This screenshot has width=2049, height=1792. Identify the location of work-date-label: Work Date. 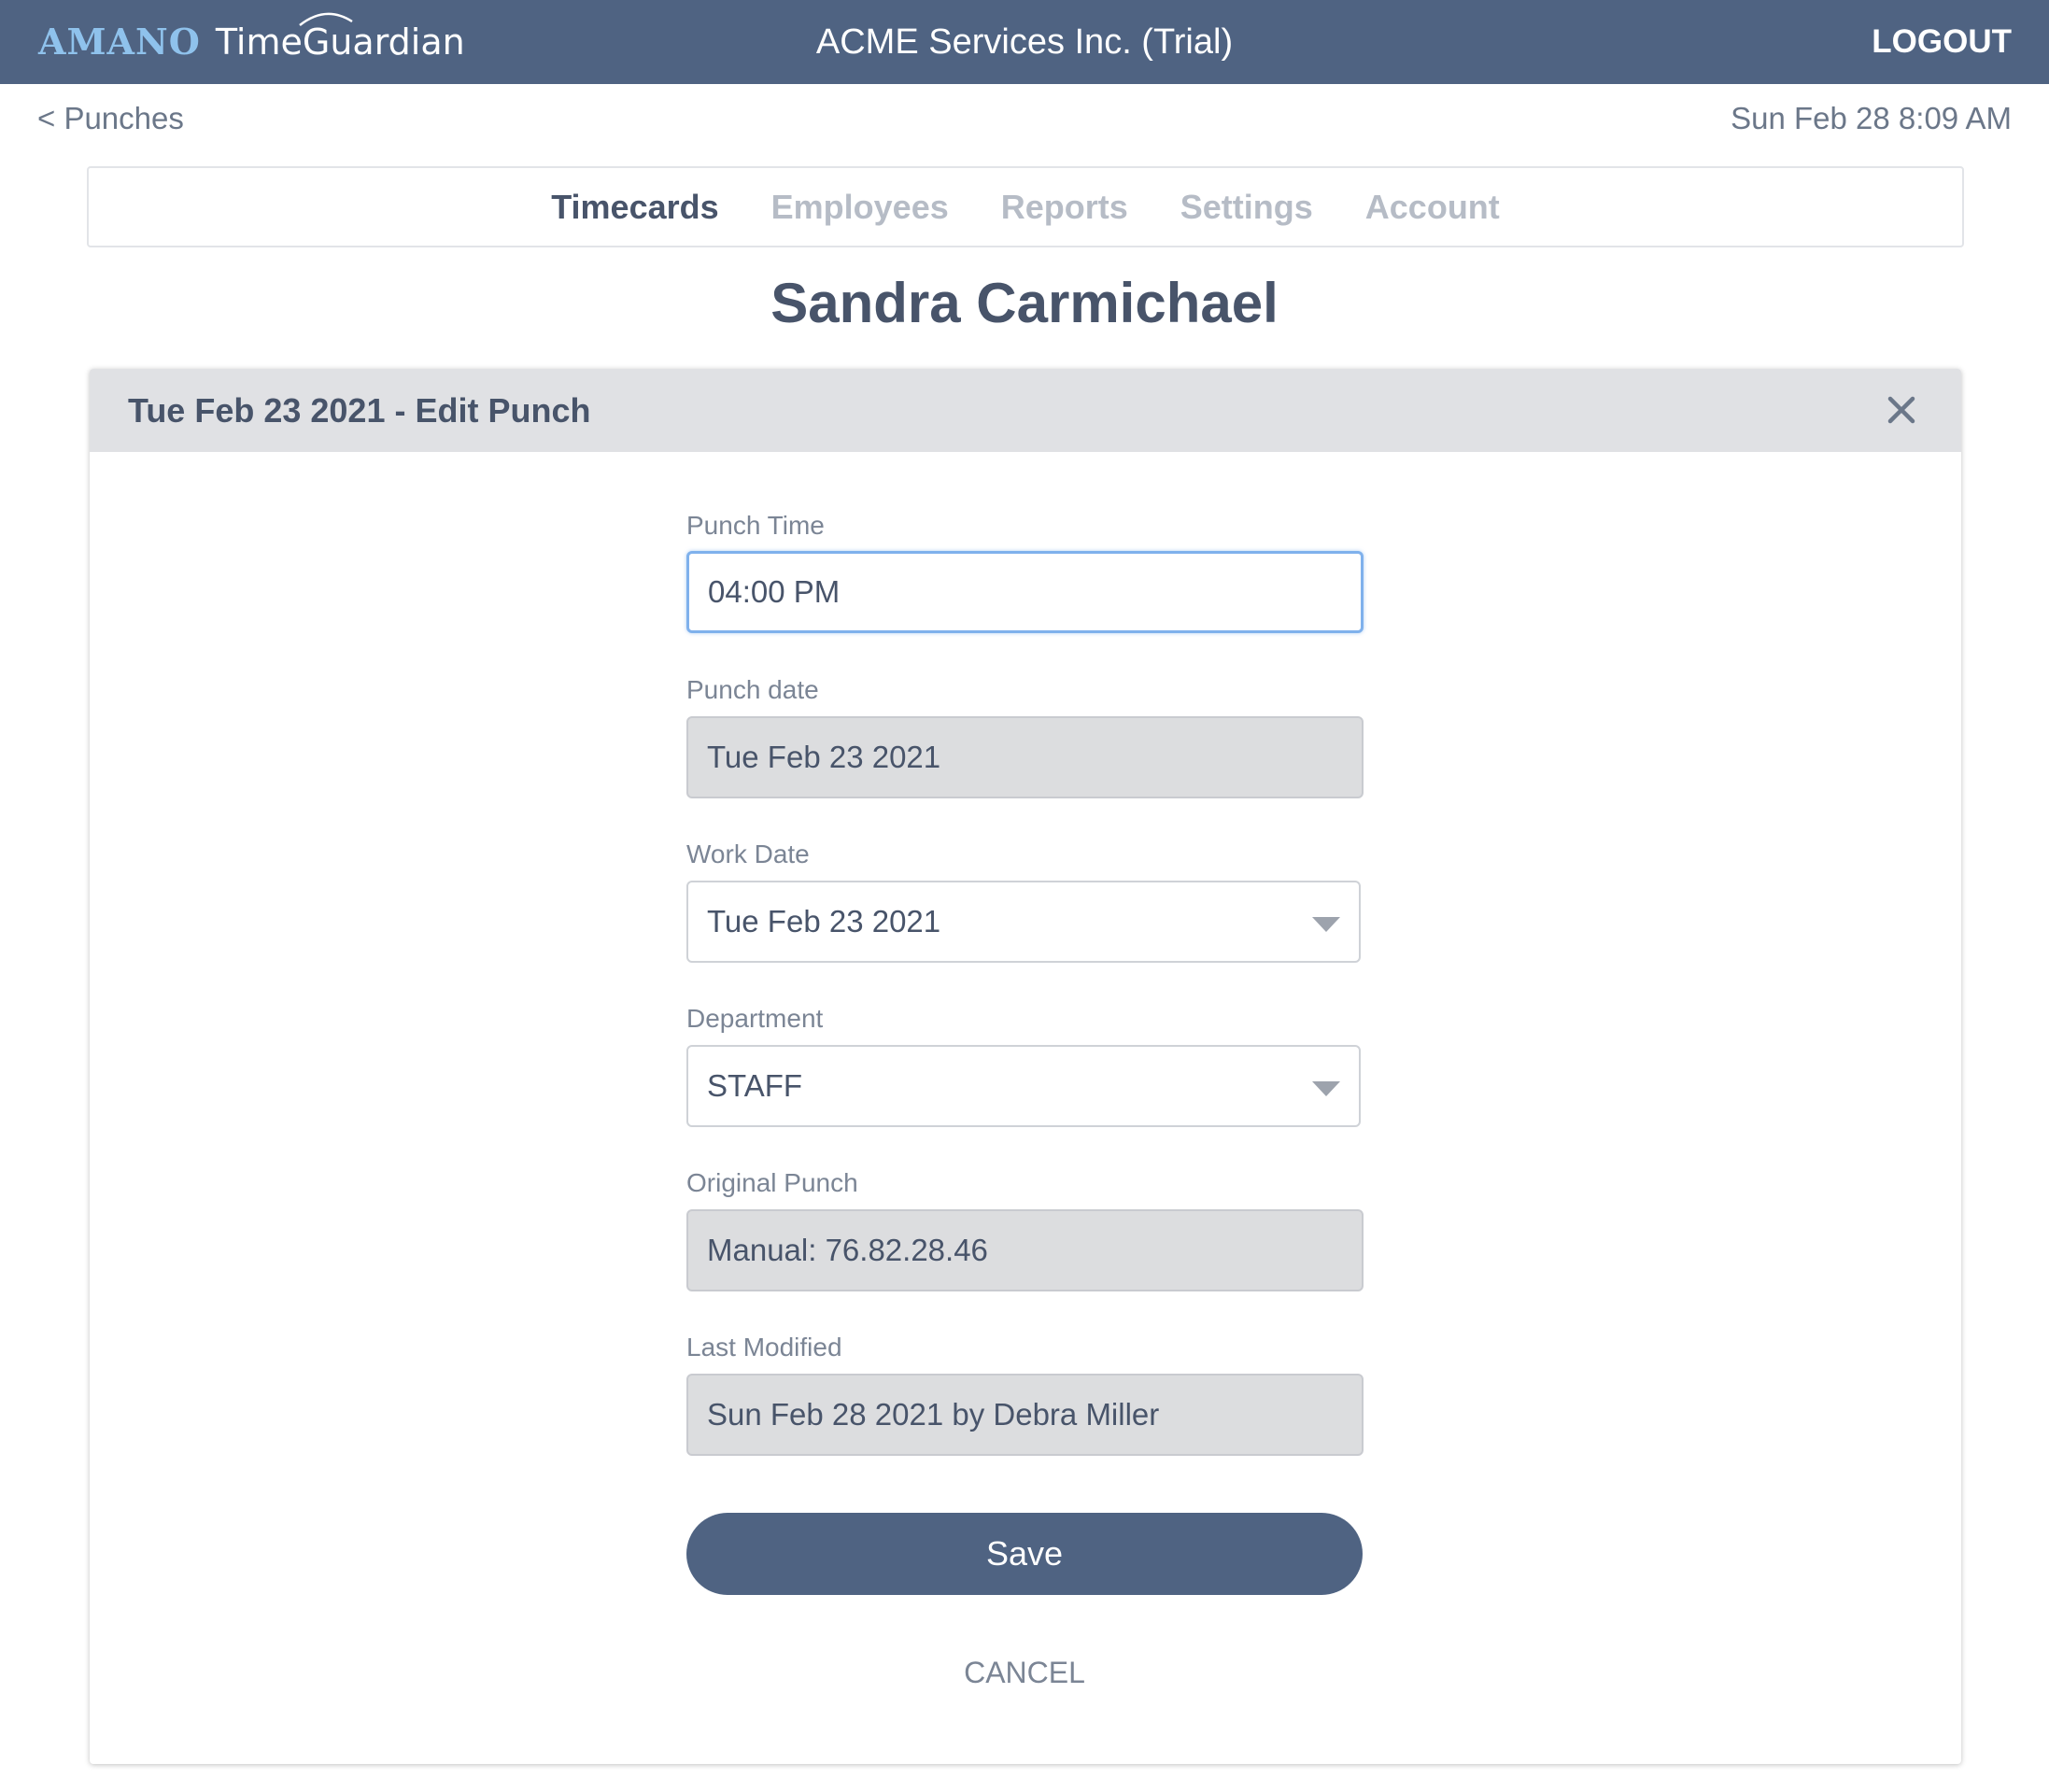
(748, 854).